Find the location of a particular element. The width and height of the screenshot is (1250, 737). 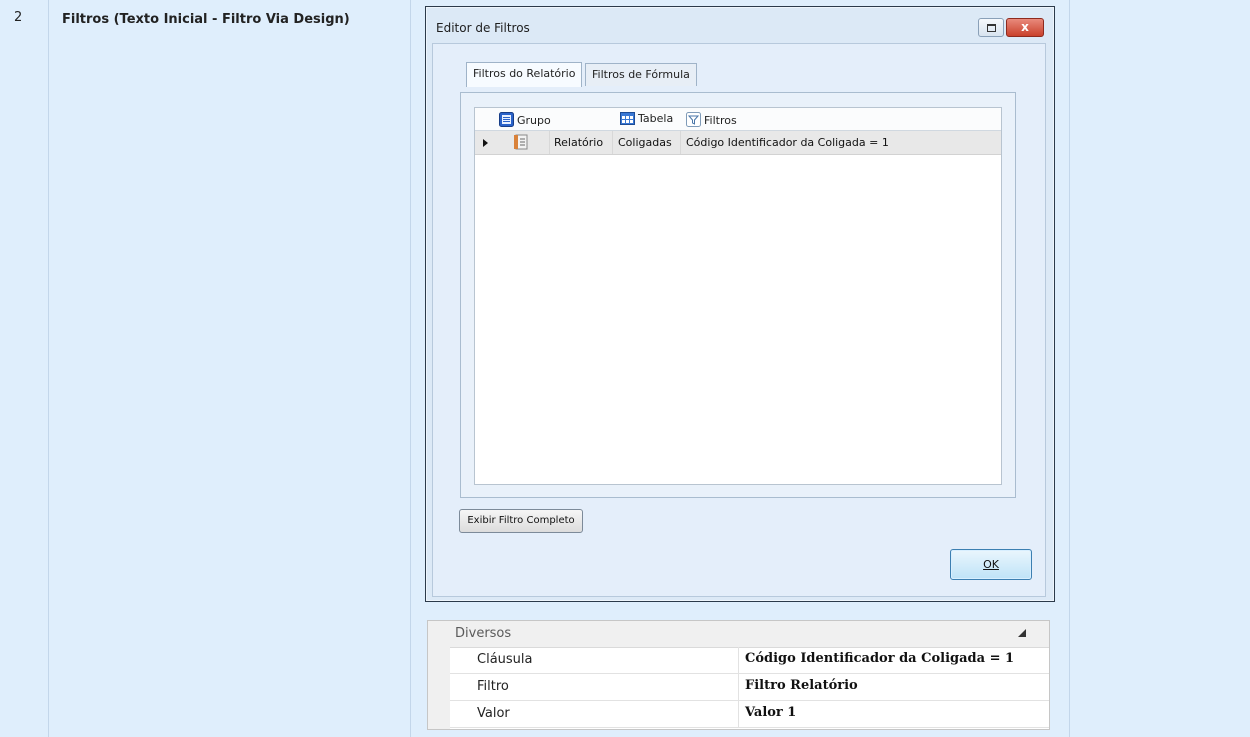

property-value: Valor 1 is located at coordinates (771, 712).